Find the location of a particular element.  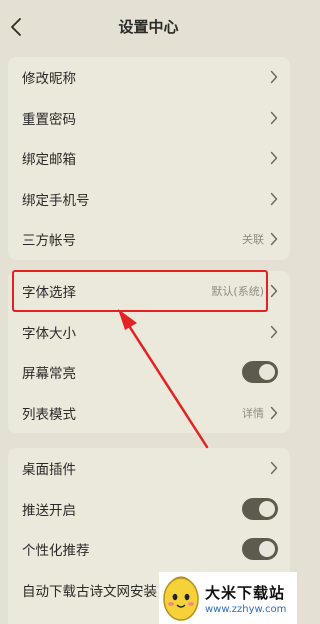

page-title: 设置中心 is located at coordinates (148, 27).